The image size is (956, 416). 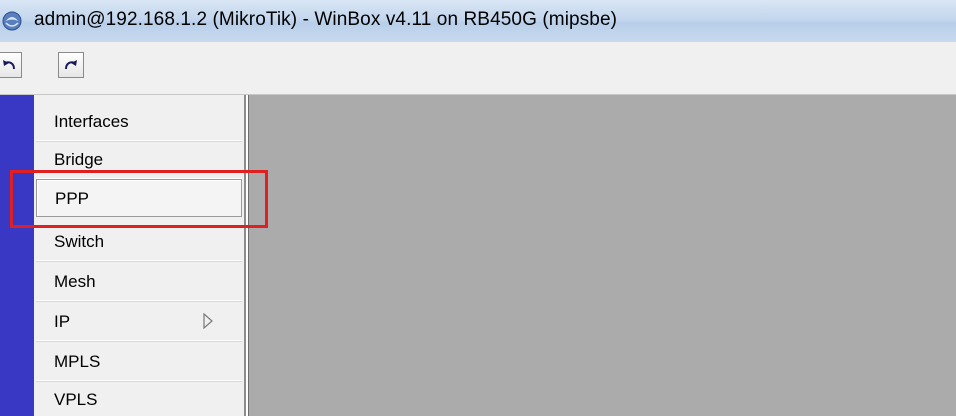 What do you see at coordinates (139, 322) in the screenshot?
I see `menu-item-ip: IP` at bounding box center [139, 322].